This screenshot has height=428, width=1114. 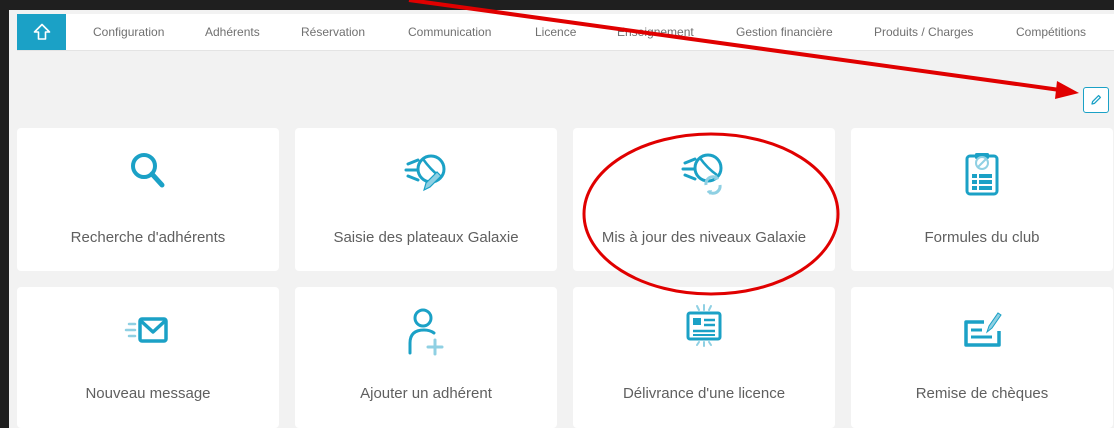 What do you see at coordinates (148, 357) in the screenshot?
I see `tile-nouveau-message: Nouveau message` at bounding box center [148, 357].